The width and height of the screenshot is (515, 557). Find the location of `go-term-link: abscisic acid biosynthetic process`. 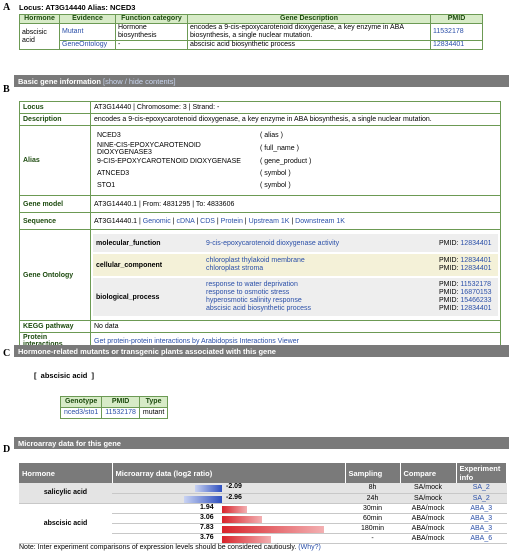

go-term-link: abscisic acid biosynthetic process is located at coordinates (258, 308).